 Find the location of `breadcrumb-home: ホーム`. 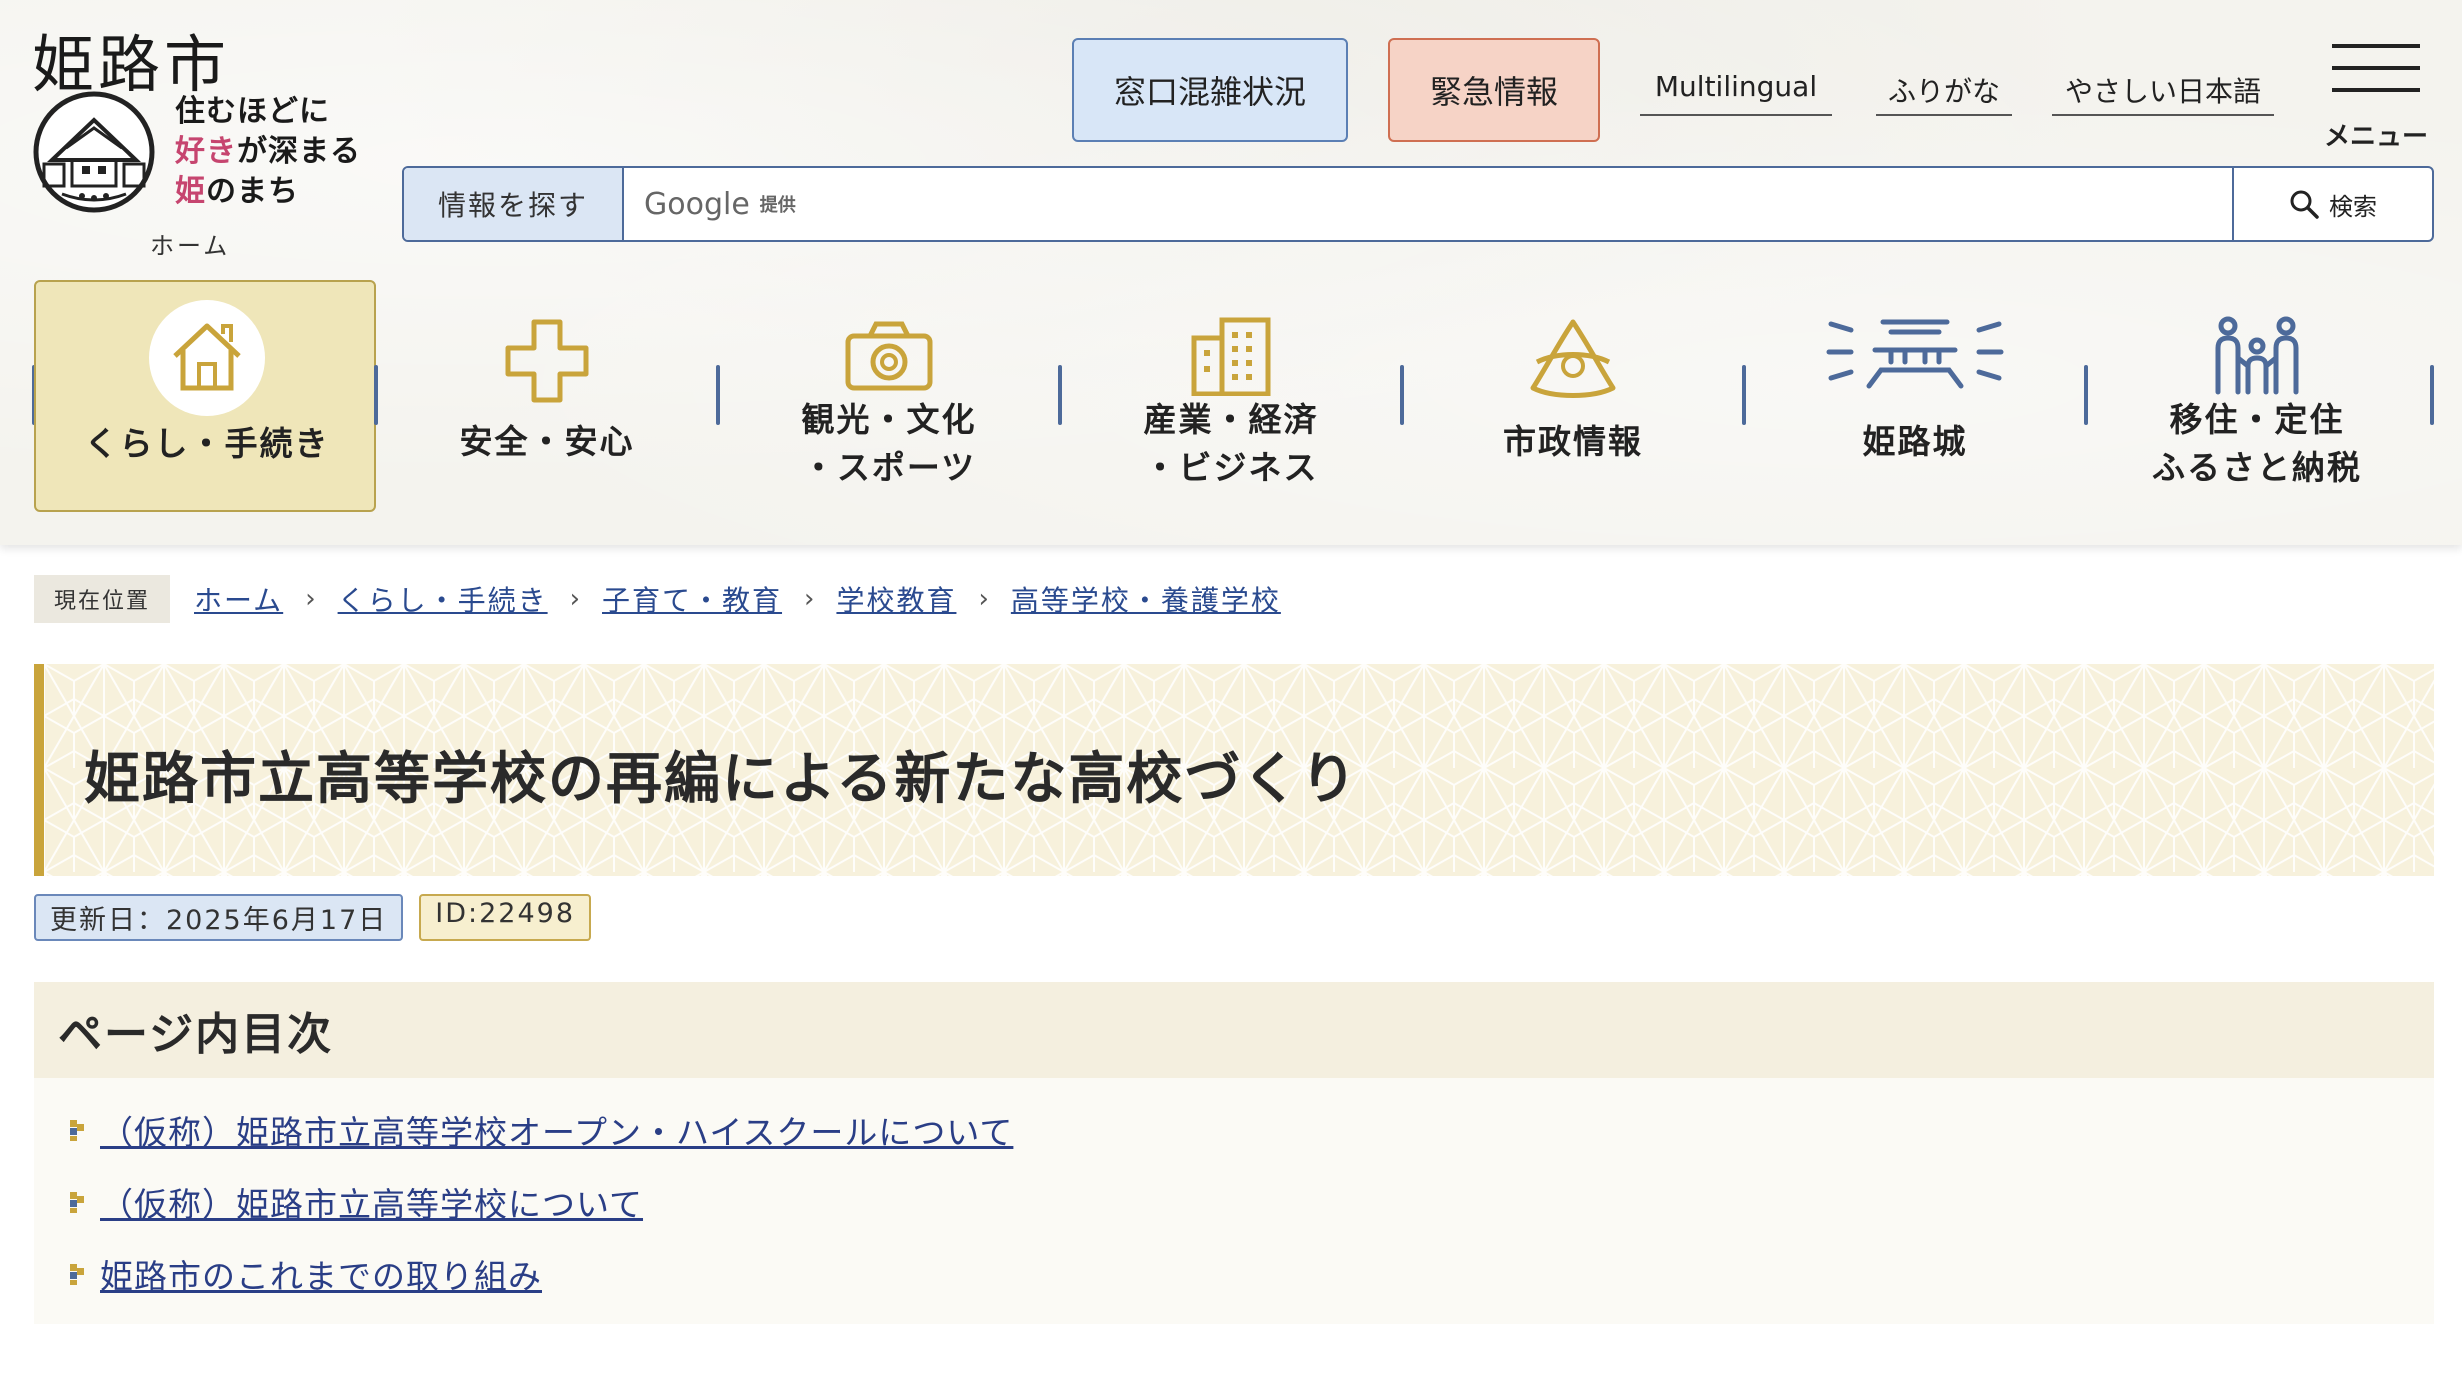

breadcrumb-home: ホーム is located at coordinates (238, 599).